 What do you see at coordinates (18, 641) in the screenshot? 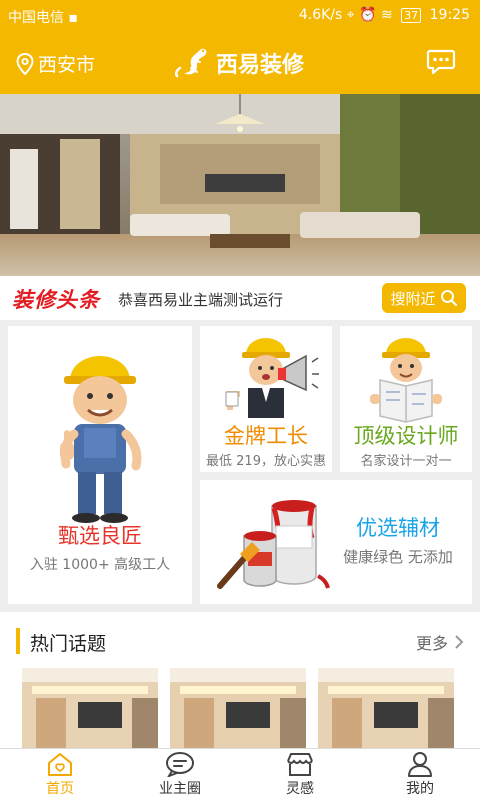
I see `section-accent-bar` at bounding box center [18, 641].